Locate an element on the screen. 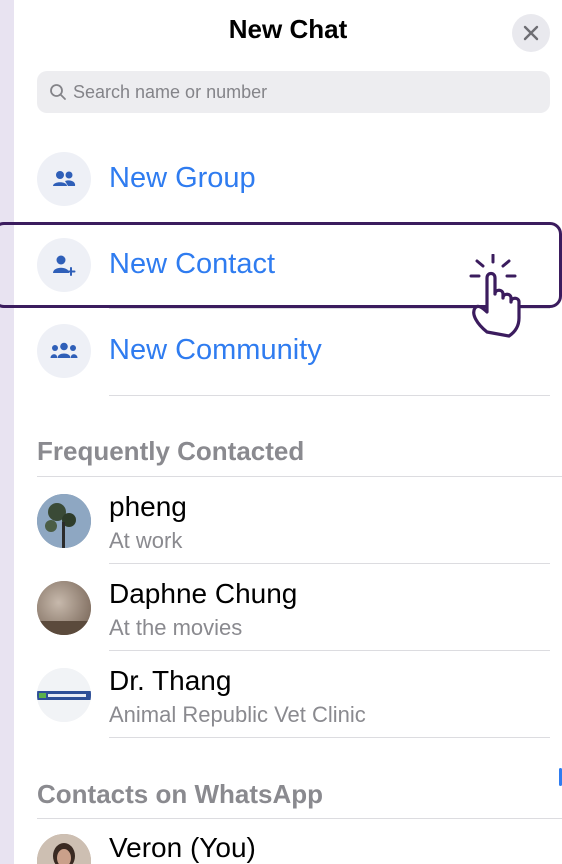 This screenshot has width=562, height=864. contact-status: At work is located at coordinates (146, 540).